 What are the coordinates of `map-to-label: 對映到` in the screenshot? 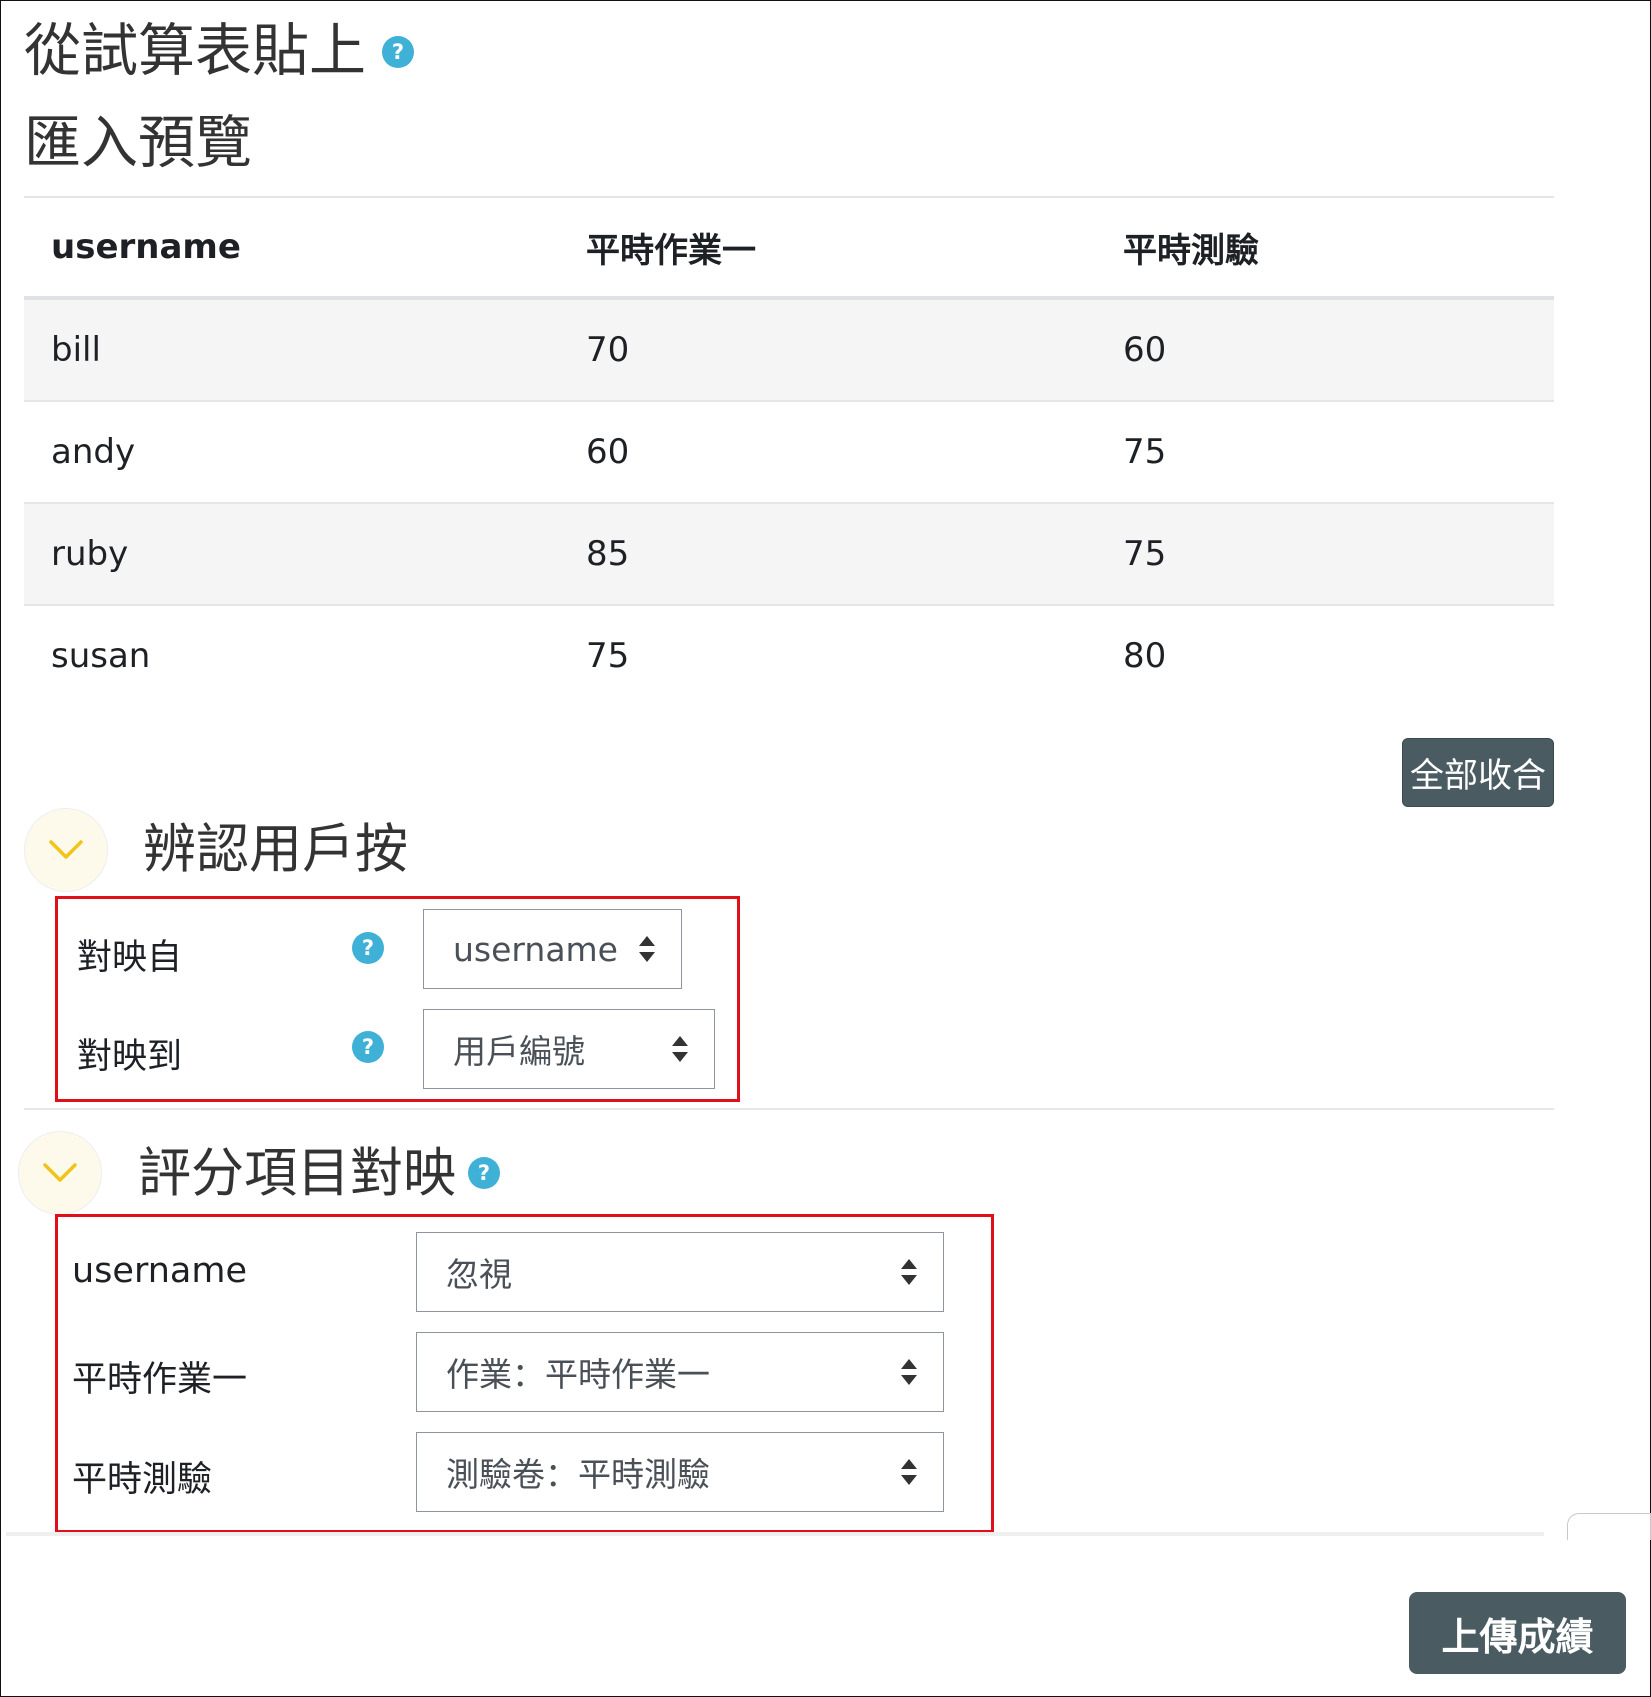 It's located at (130, 1057).